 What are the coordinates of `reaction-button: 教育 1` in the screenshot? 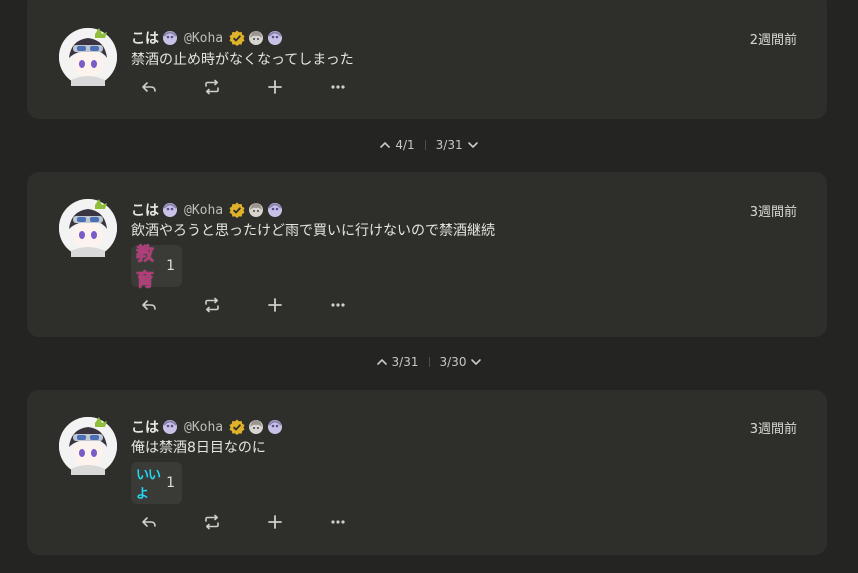 It's located at (156, 267).